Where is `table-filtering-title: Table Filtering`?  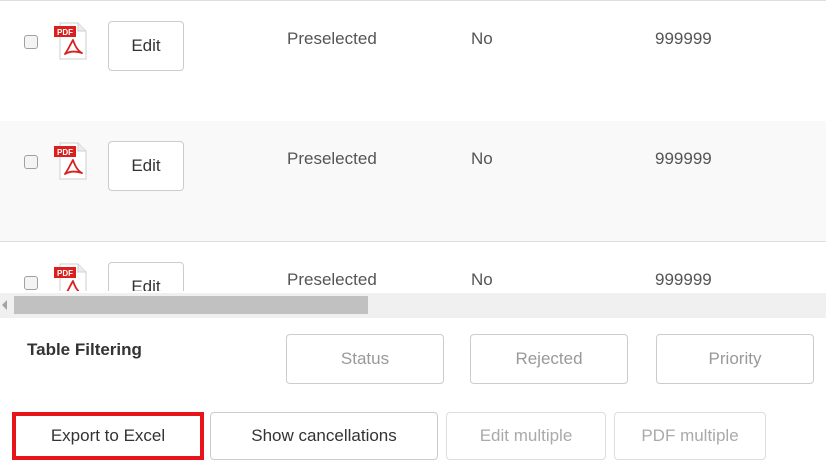
table-filtering-title: Table Filtering is located at coordinates (84, 349).